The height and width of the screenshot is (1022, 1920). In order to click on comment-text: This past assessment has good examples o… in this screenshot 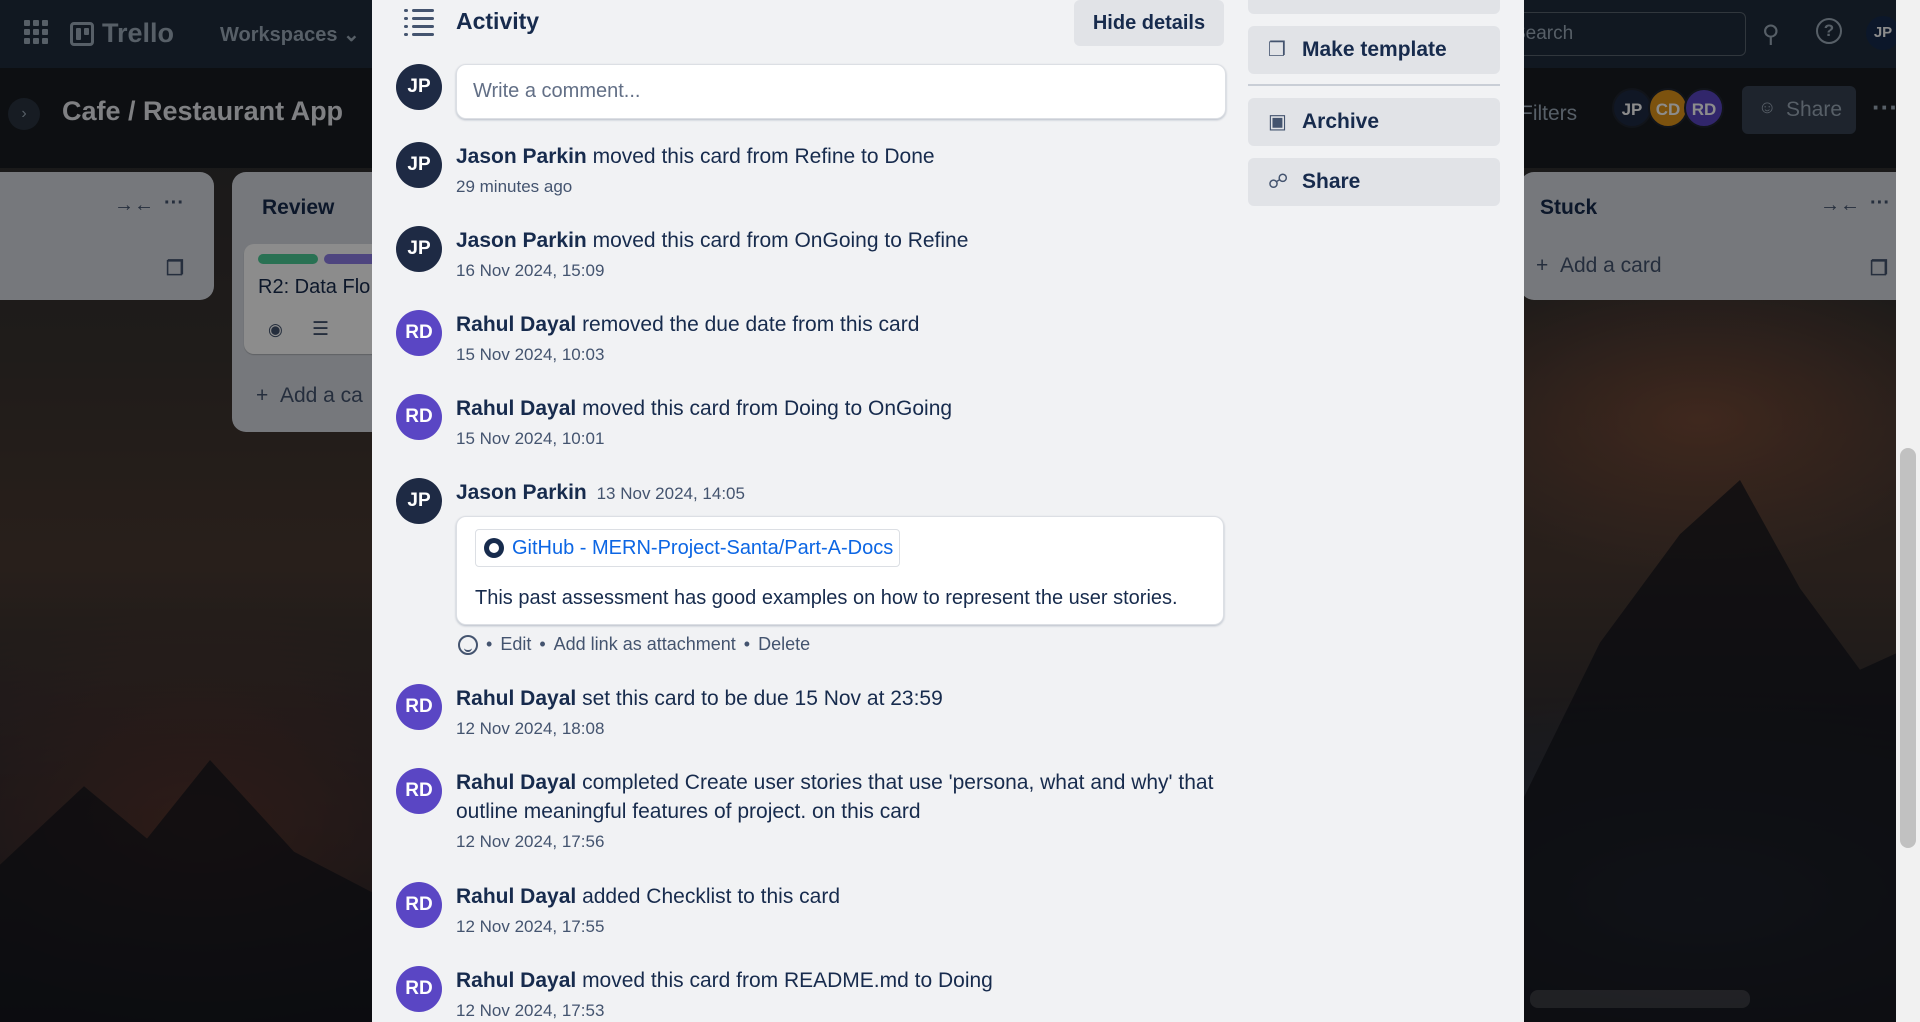, I will do `click(826, 598)`.